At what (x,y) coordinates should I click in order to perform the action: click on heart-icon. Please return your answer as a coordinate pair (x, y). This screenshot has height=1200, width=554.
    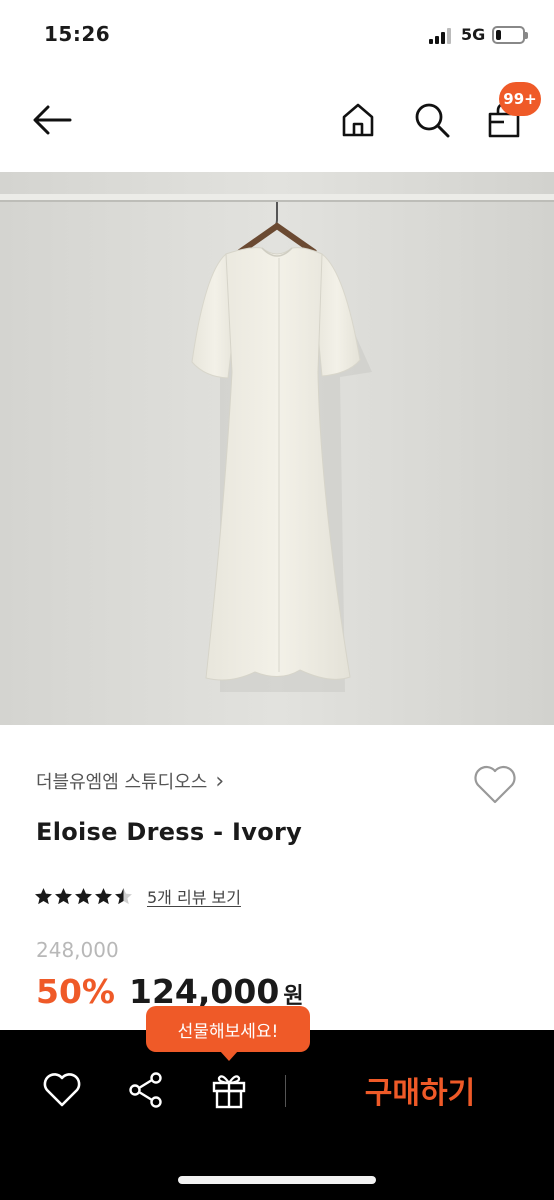
    Looking at the image, I should click on (62, 1090).